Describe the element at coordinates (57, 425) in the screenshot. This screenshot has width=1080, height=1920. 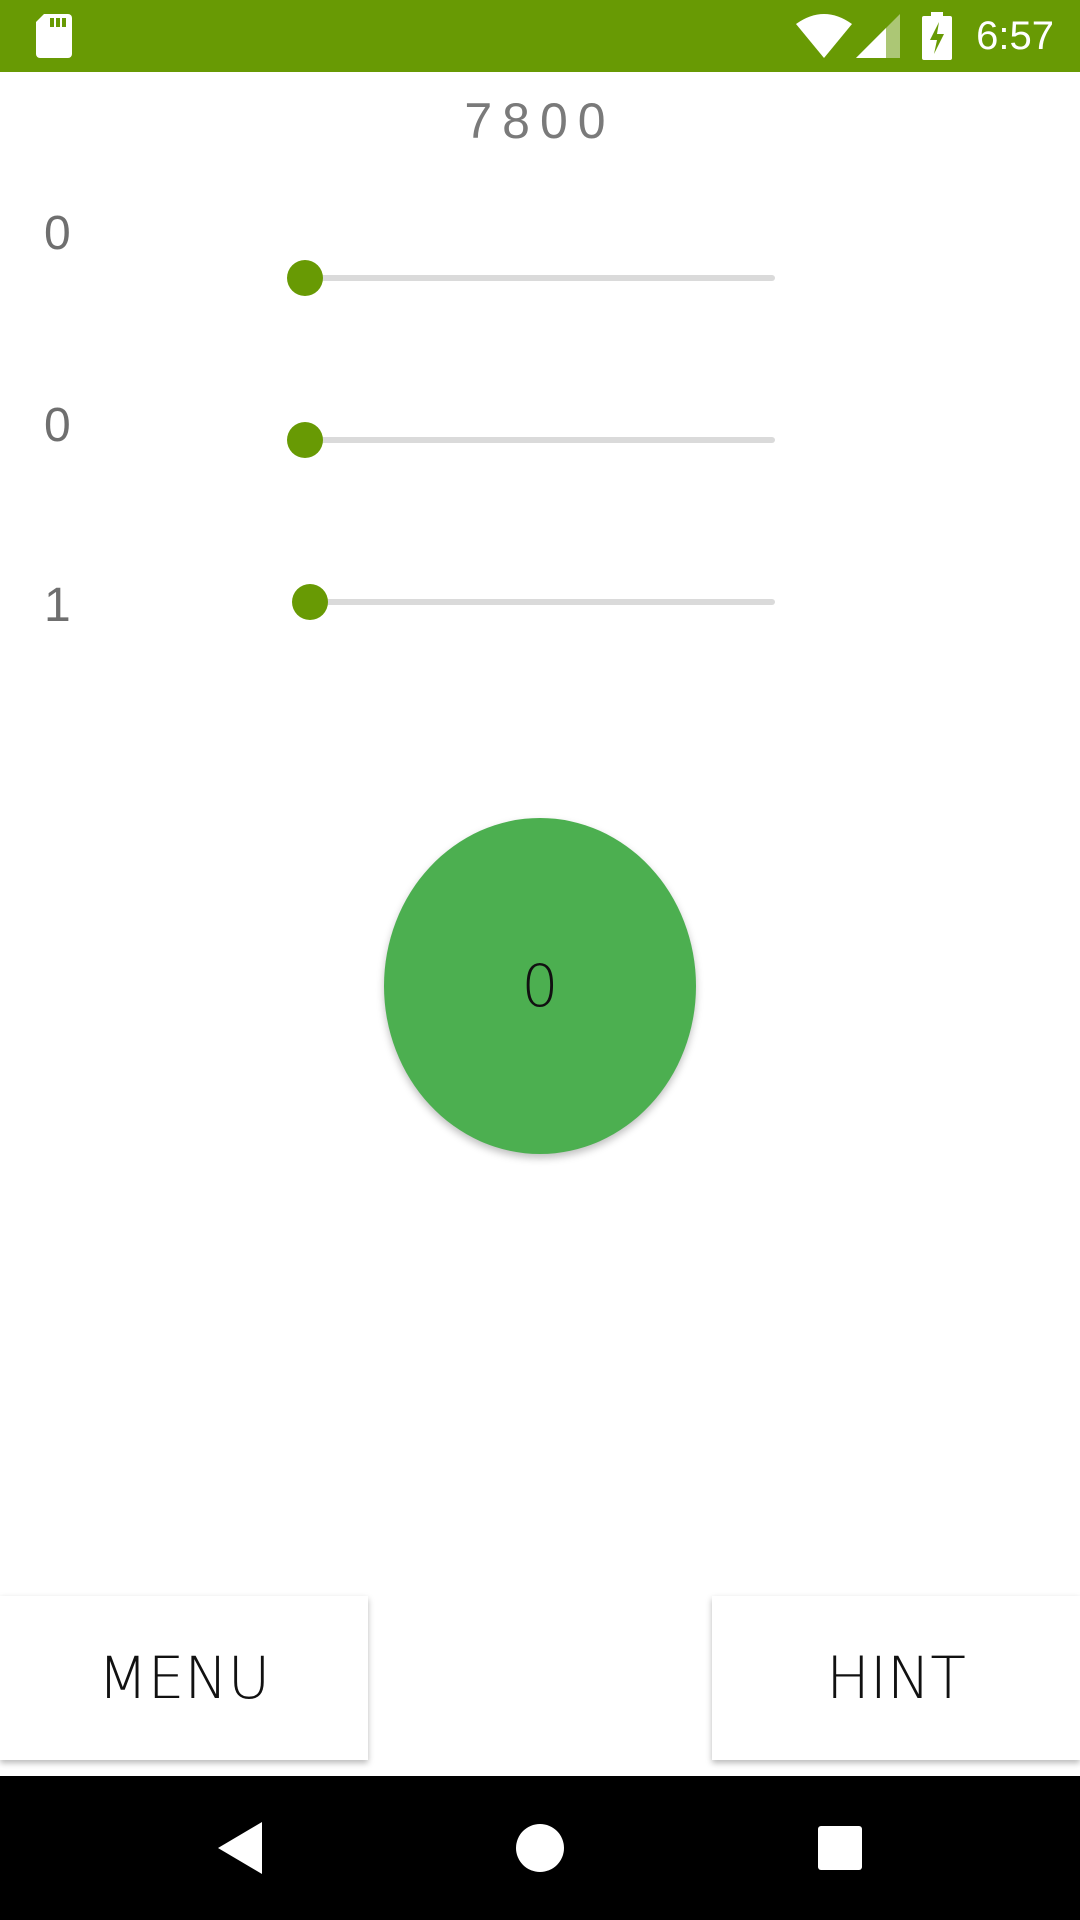
I see `slider-value-2: 0` at that location.